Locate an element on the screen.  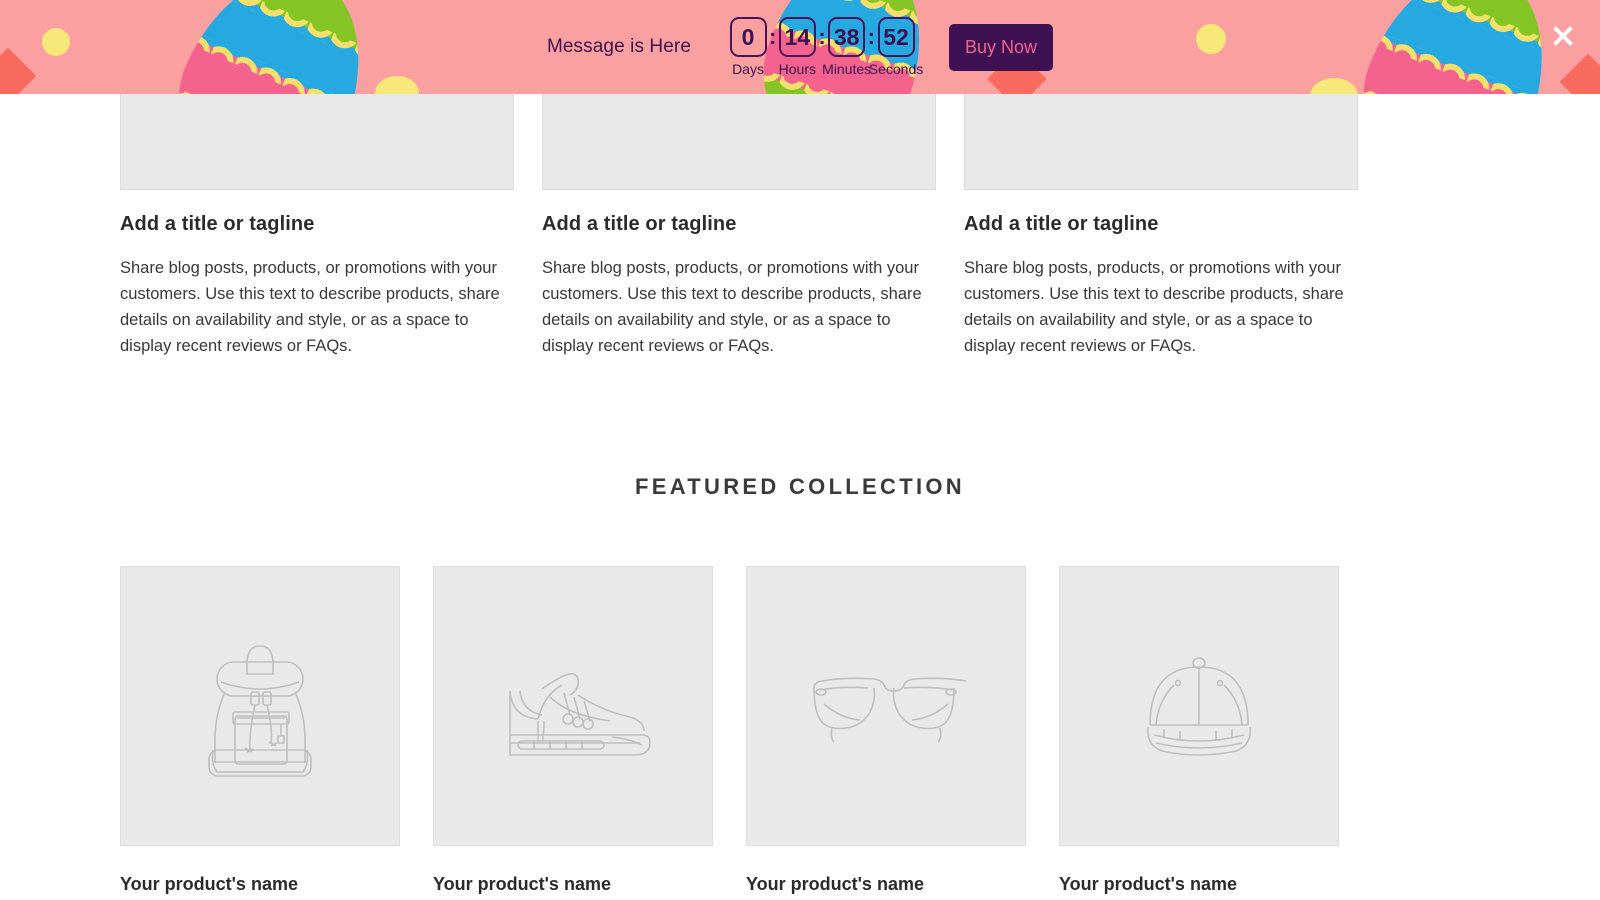
featured-collection-heading: FEATURED COLLECTION is located at coordinates (800, 486).